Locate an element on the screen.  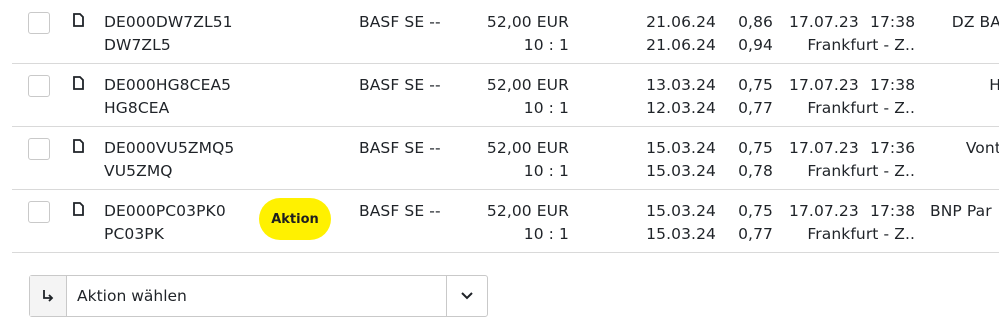
date2-text: 12.03.24 is located at coordinates (681, 108).